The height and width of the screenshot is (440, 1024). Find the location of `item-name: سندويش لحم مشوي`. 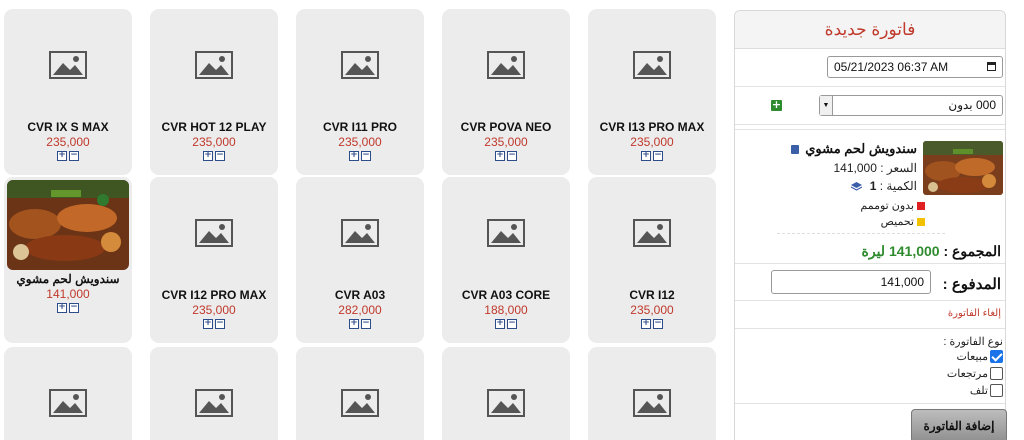

item-name: سندويش لحم مشوي is located at coordinates (853, 149).